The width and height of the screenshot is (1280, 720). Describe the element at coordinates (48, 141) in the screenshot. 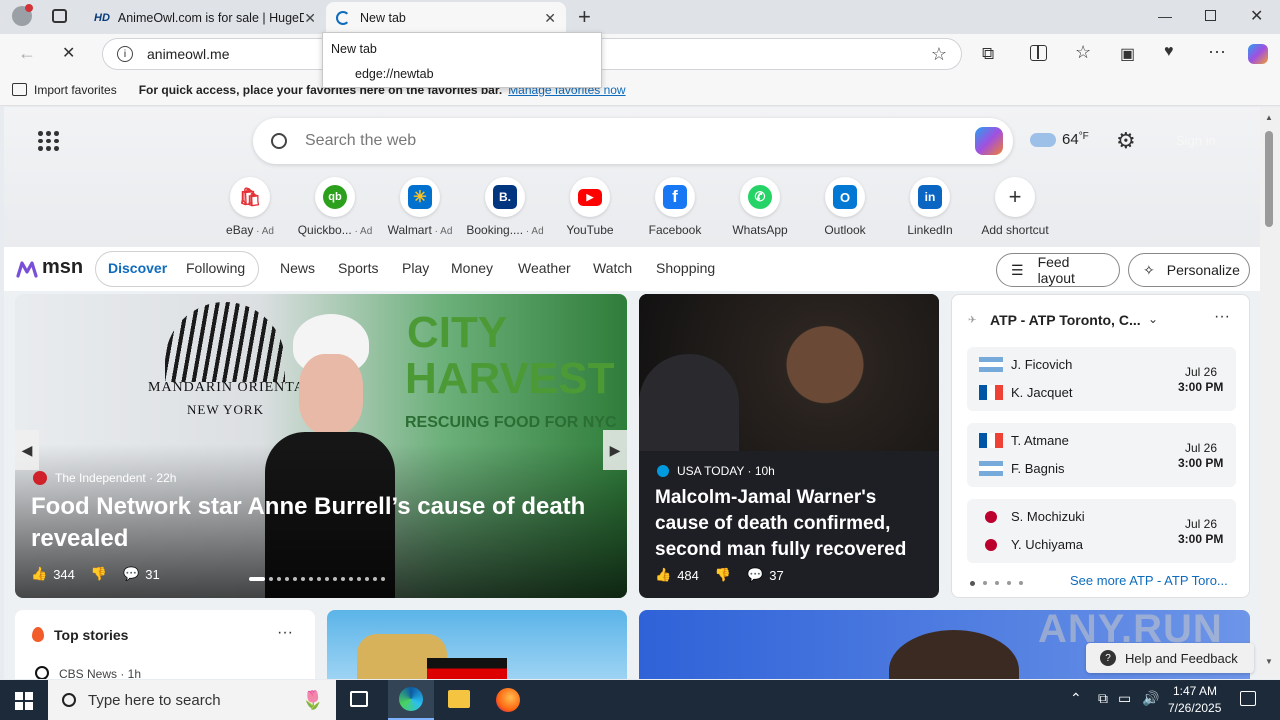

I see `apps-launcher-icon` at that location.